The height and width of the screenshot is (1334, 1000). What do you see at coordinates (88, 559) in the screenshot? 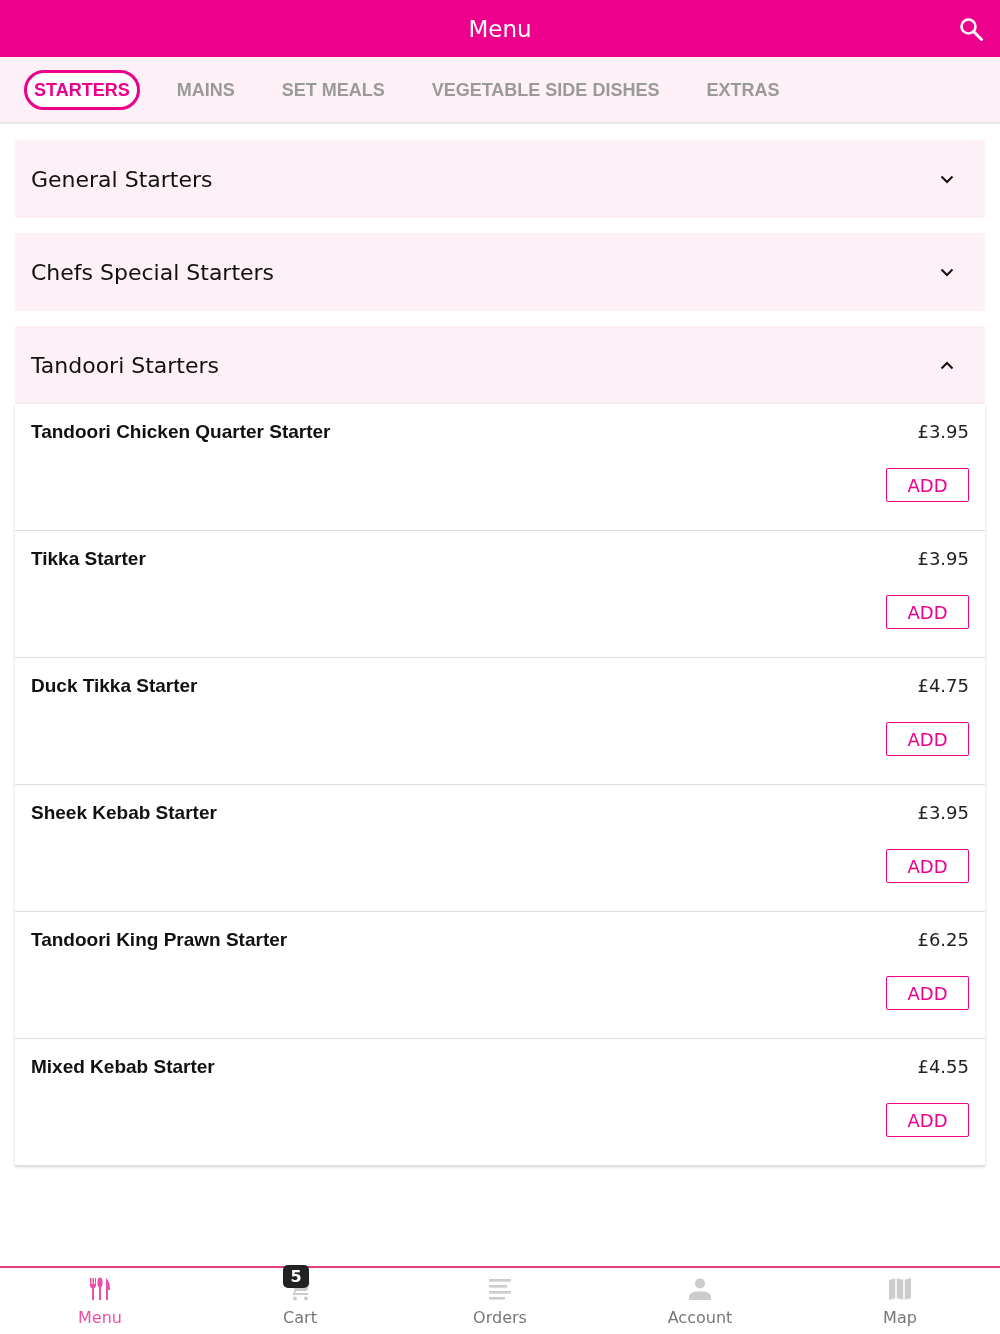
I see `item-name: Tikka Starter` at bounding box center [88, 559].